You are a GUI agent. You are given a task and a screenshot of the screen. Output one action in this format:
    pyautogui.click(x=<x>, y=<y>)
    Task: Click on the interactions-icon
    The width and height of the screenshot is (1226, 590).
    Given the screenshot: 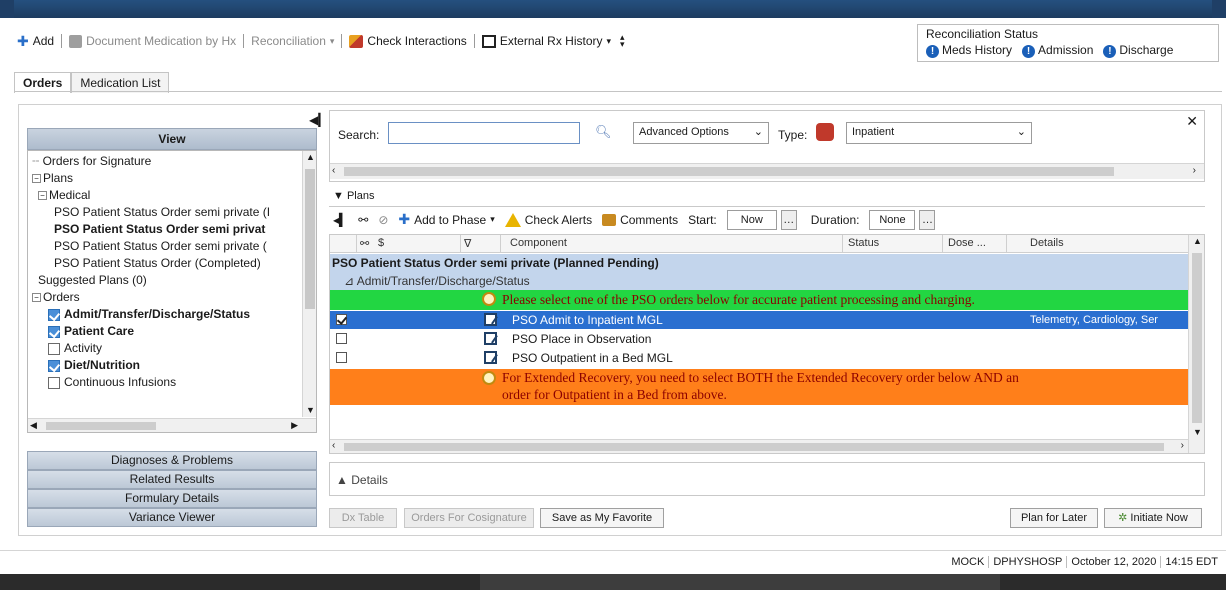 What is the action you would take?
    pyautogui.click(x=356, y=41)
    